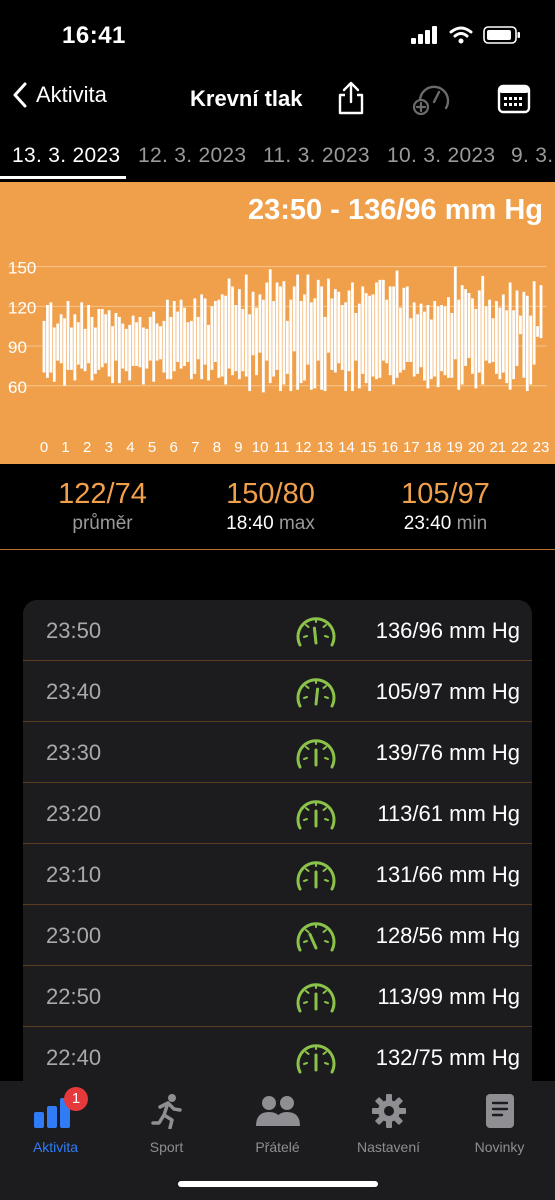 The width and height of the screenshot is (555, 1200). I want to click on calendar-icon, so click(514, 98).